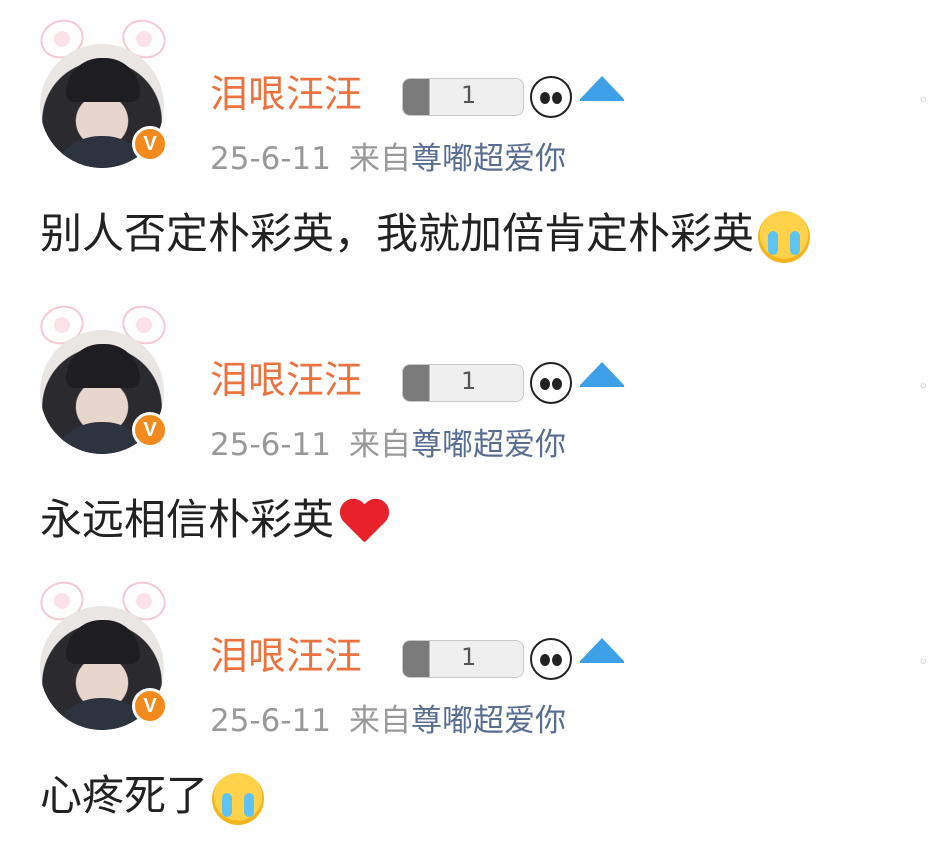 The height and width of the screenshot is (860, 934). What do you see at coordinates (397, 233) in the screenshot?
I see `comment-text: 别人否定朴彩英，我就加倍肯定朴彩英` at bounding box center [397, 233].